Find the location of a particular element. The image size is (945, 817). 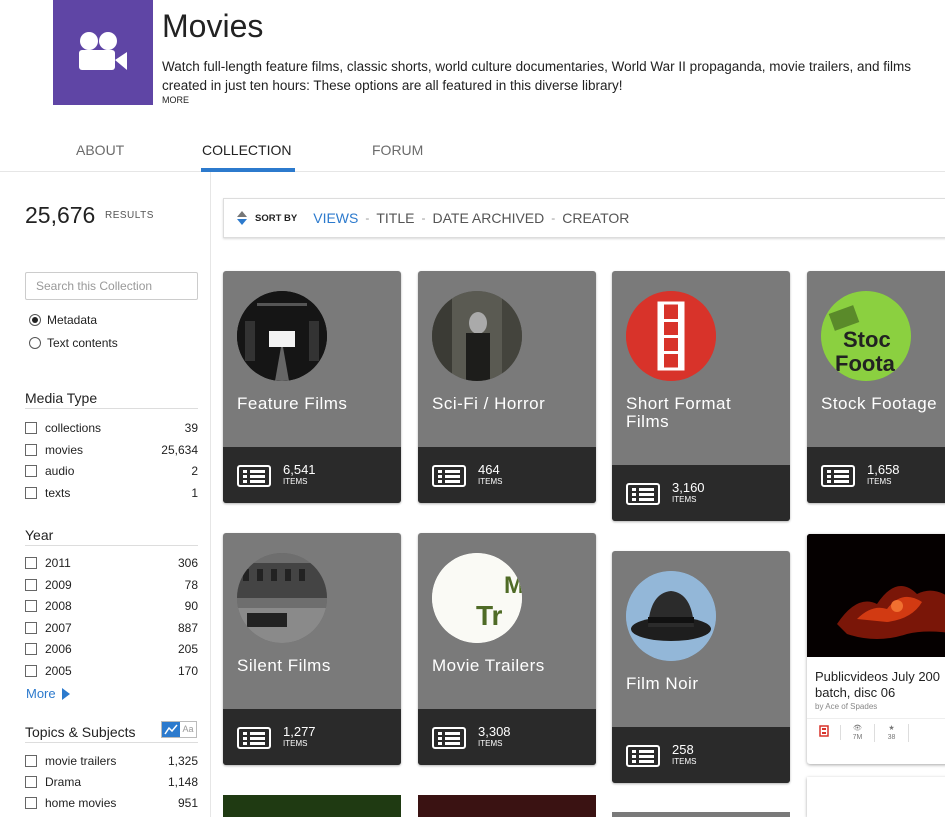

year-more-link: More is located at coordinates (48, 693).